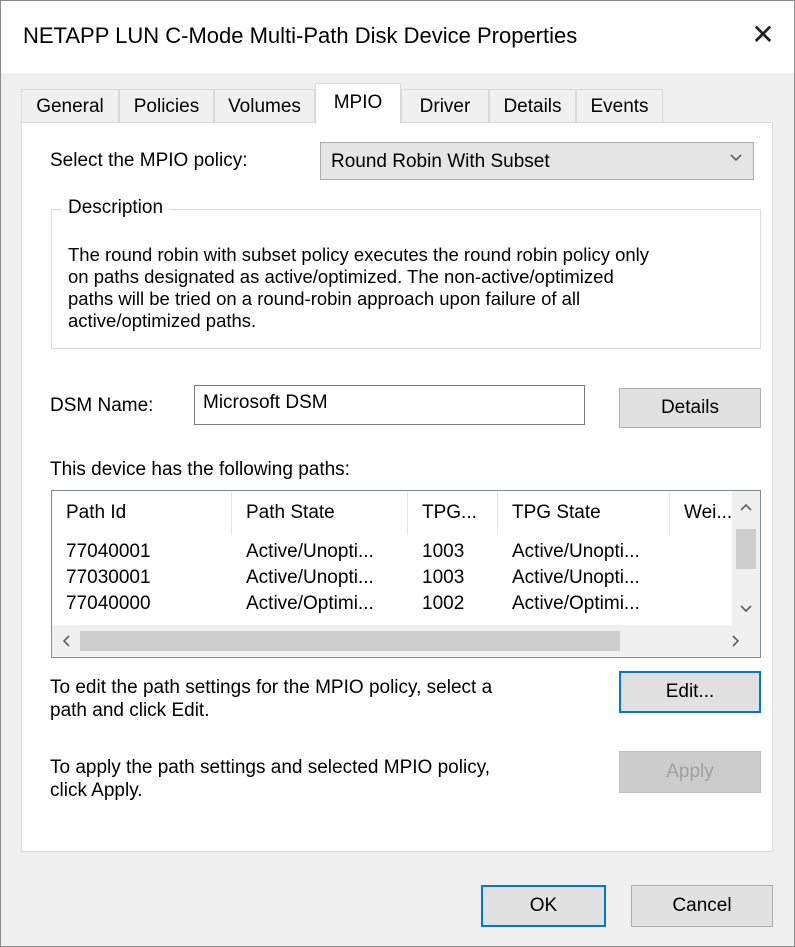 The height and width of the screenshot is (947, 795). What do you see at coordinates (108, 551) in the screenshot?
I see `cell-path-id: 77040001` at bounding box center [108, 551].